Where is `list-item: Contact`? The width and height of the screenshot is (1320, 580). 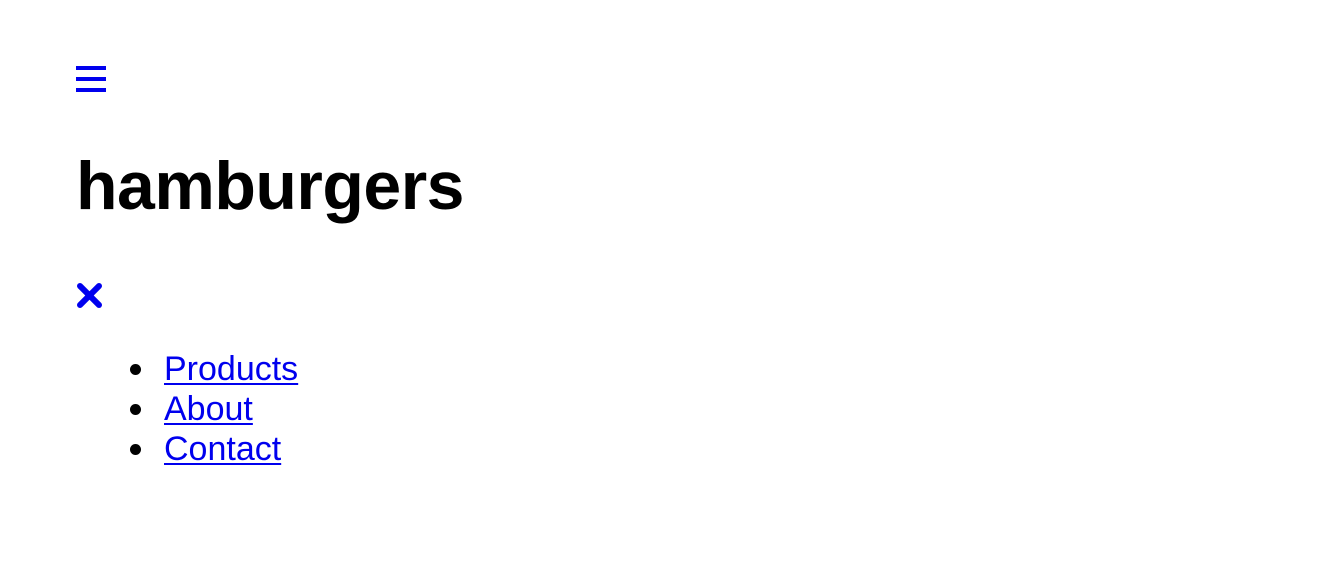 list-item: Contact is located at coordinates (211, 449).